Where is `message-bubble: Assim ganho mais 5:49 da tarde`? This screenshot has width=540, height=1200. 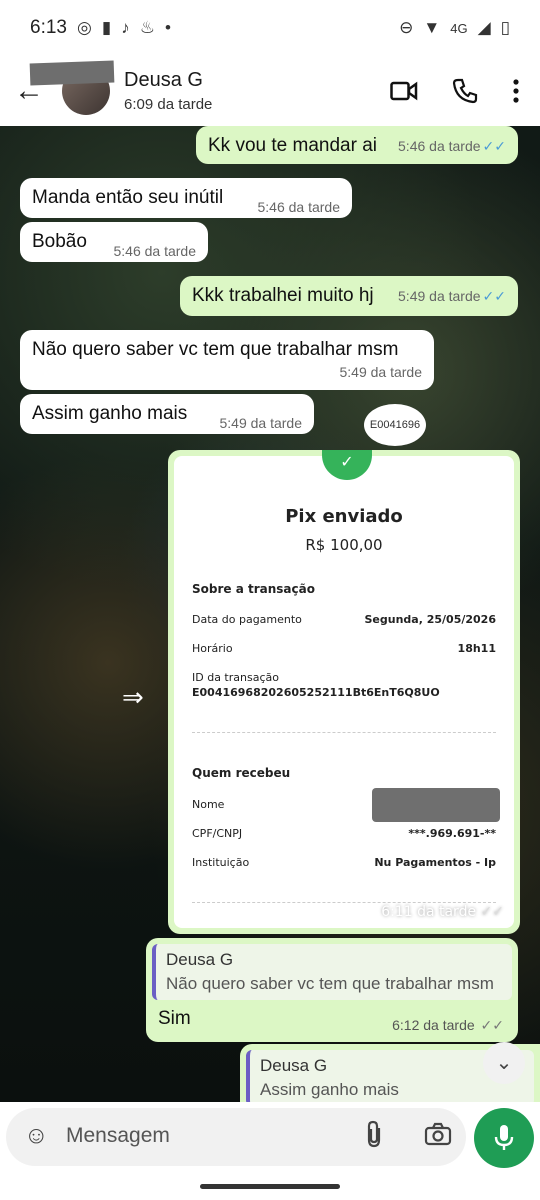
message-bubble: Assim ganho mais 5:49 da tarde is located at coordinates (167, 414).